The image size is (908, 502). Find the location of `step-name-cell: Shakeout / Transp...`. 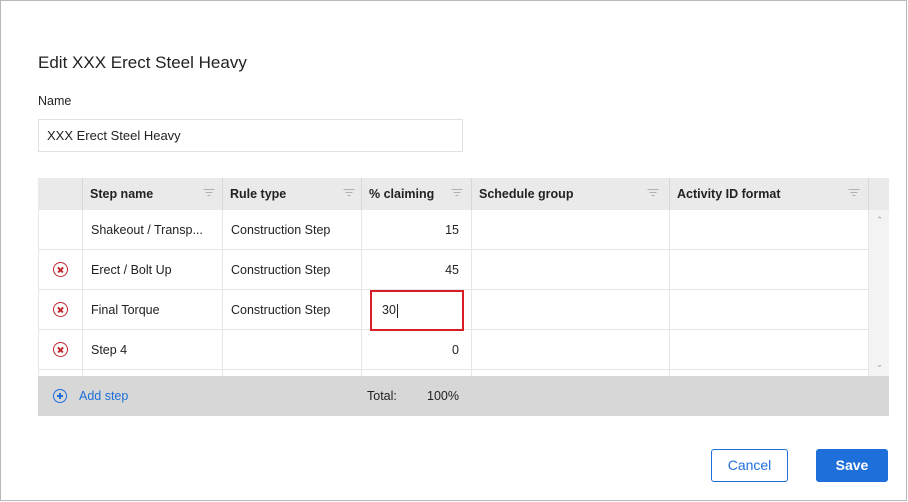

step-name-cell: Shakeout / Transp... is located at coordinates (152, 230).